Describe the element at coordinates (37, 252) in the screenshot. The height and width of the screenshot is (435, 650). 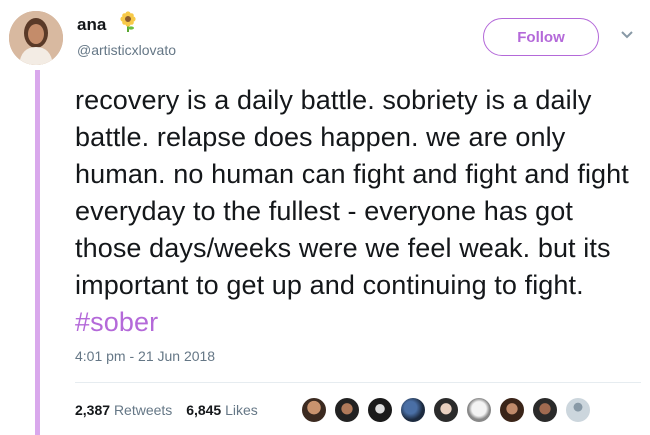
I see `thread-line` at that location.